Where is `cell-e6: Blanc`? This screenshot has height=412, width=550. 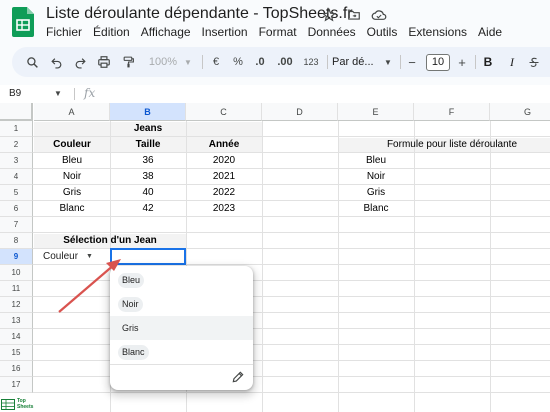 cell-e6: Blanc is located at coordinates (376, 209).